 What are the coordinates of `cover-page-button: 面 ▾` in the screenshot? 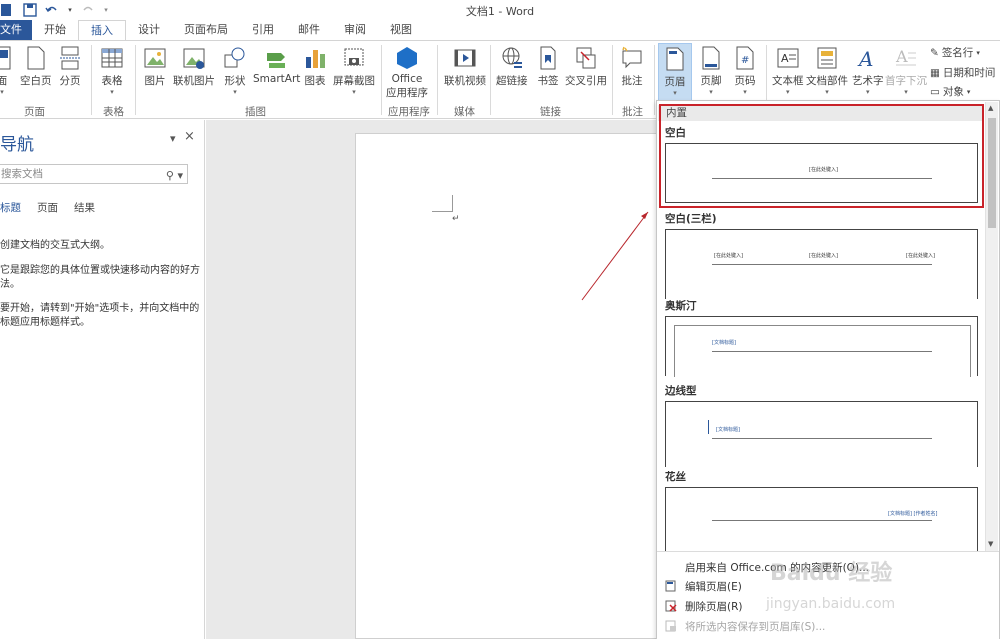 It's located at (7, 70).